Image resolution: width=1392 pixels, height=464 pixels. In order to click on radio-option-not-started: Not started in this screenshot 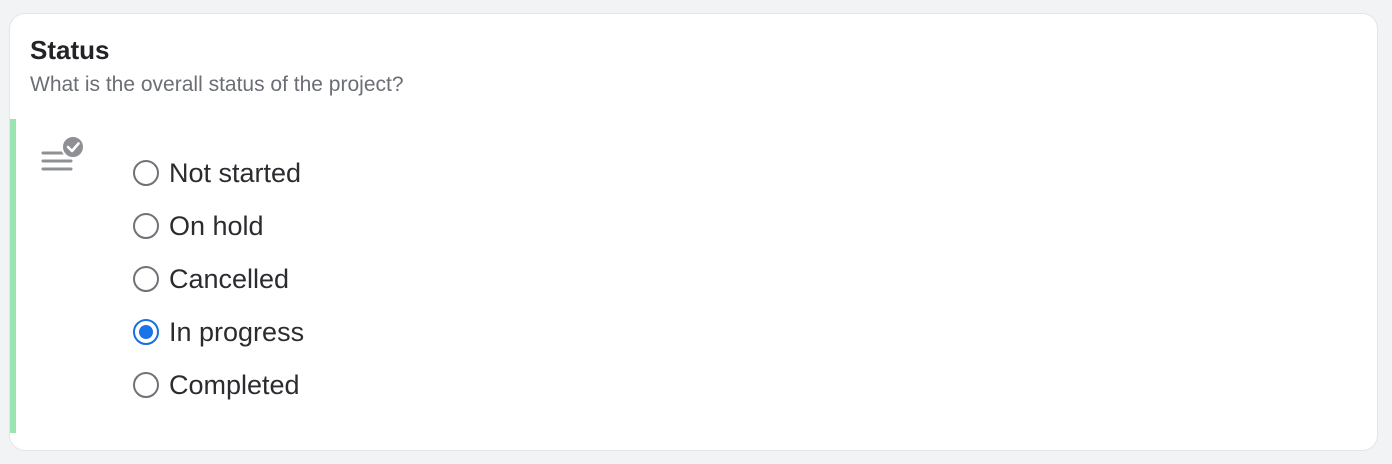, I will do `click(218, 172)`.